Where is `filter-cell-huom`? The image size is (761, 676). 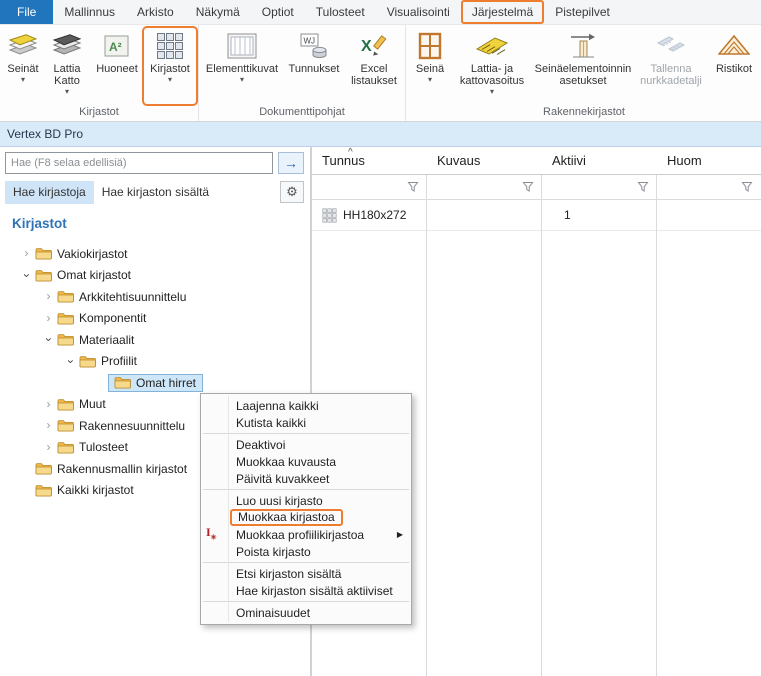
filter-cell-huom is located at coordinates (709, 187).